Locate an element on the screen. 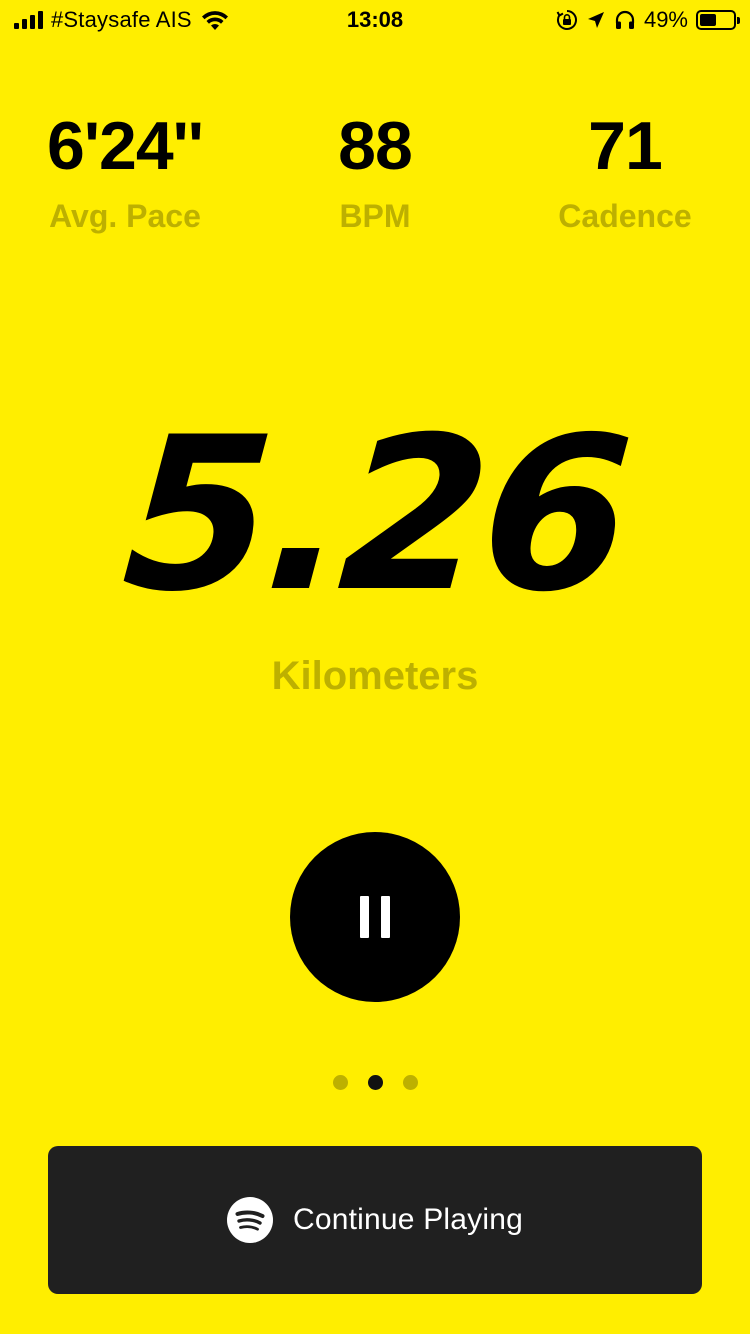 The height and width of the screenshot is (1334, 750). continue-playing-button: Continue Playing is located at coordinates (375, 1220).